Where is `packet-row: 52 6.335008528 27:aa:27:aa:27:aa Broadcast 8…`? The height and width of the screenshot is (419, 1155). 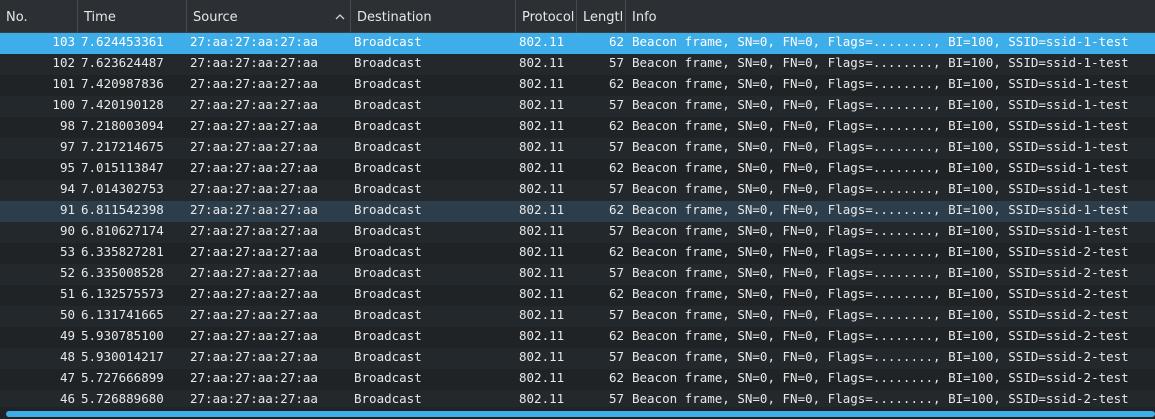 packet-row: 52 6.335008528 27:aa:27:aa:27:aa Broadcast 8… is located at coordinates (577, 274).